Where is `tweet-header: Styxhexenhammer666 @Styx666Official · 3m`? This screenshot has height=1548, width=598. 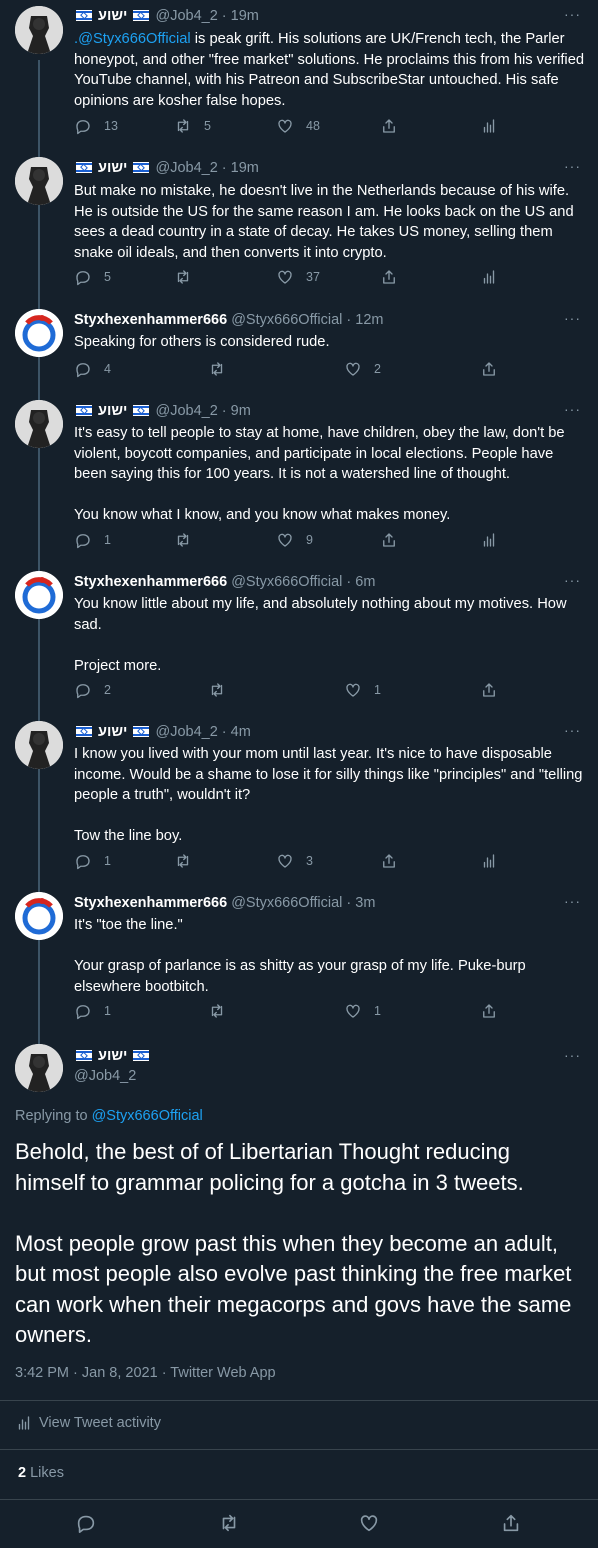
tweet-header: Styxhexenhammer666 @Styx666Official · 3m is located at coordinates (225, 903).